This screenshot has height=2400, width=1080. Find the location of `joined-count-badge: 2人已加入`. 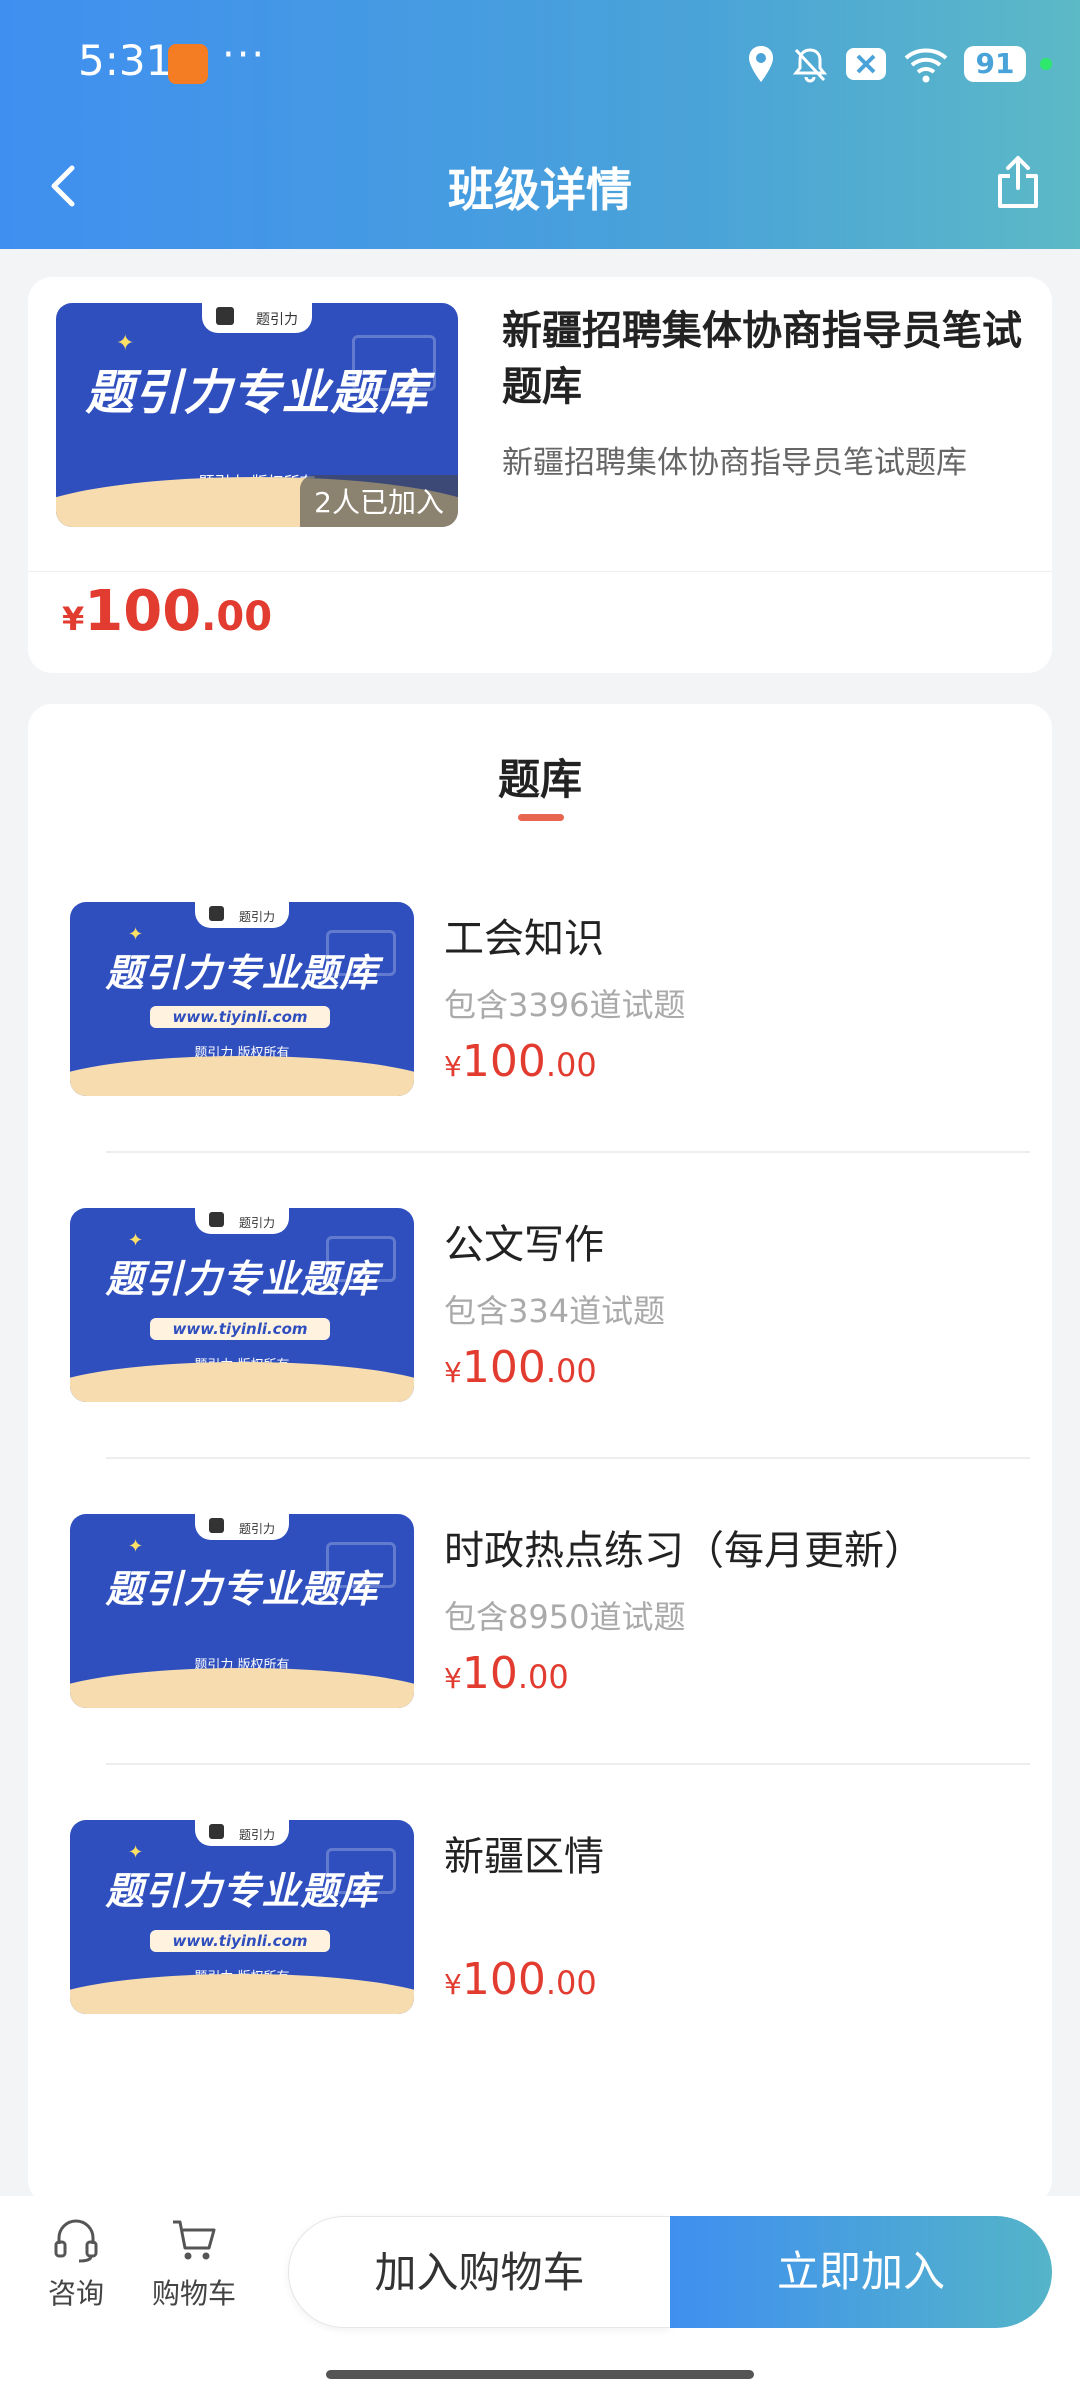

joined-count-badge: 2人已加入 is located at coordinates (379, 501).